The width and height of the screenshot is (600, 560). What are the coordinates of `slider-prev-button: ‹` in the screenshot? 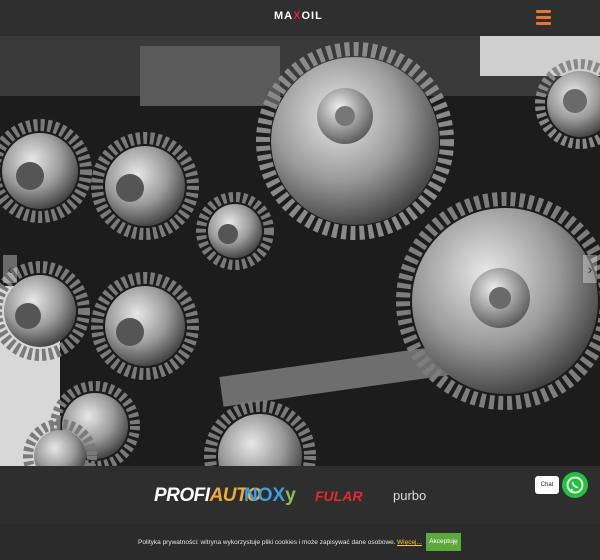 It's located at (10, 269).